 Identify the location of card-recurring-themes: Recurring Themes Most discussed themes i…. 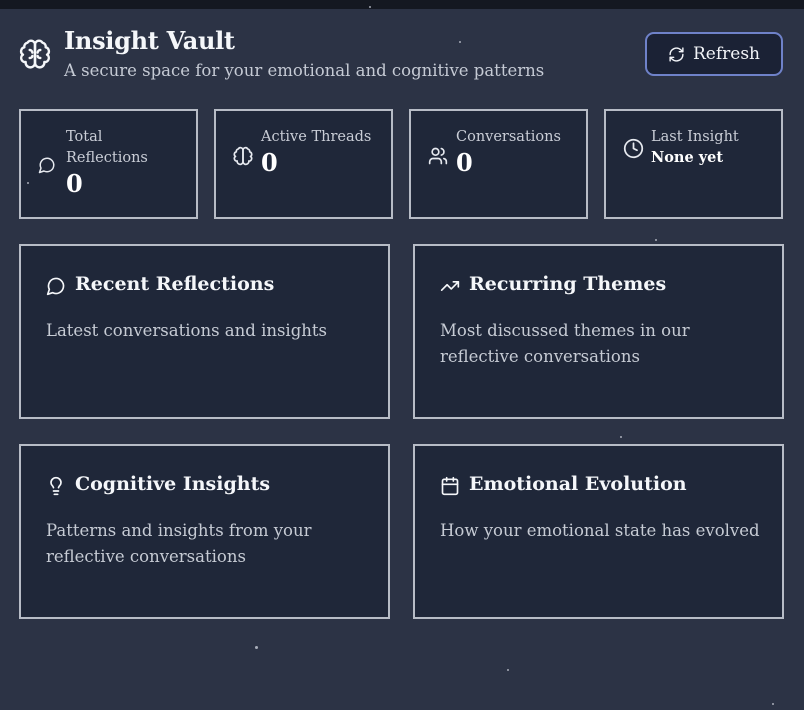
(598, 331).